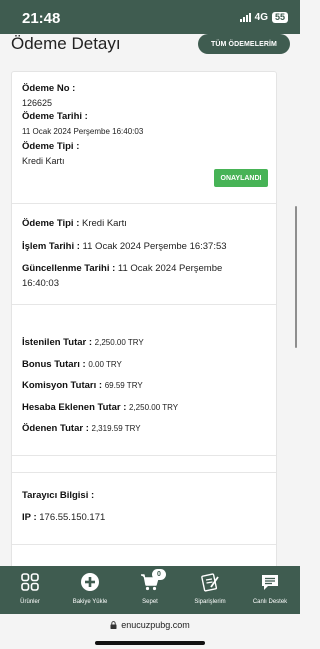 This screenshot has height=649, width=320. Describe the element at coordinates (30, 602) in the screenshot. I see `tab-label: Ürünler` at that location.